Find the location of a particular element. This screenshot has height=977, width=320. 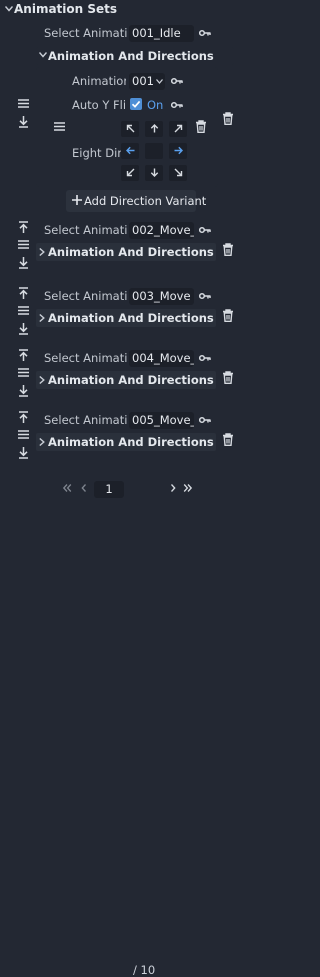

auto-y-flip-checkbox is located at coordinates (136, 104).